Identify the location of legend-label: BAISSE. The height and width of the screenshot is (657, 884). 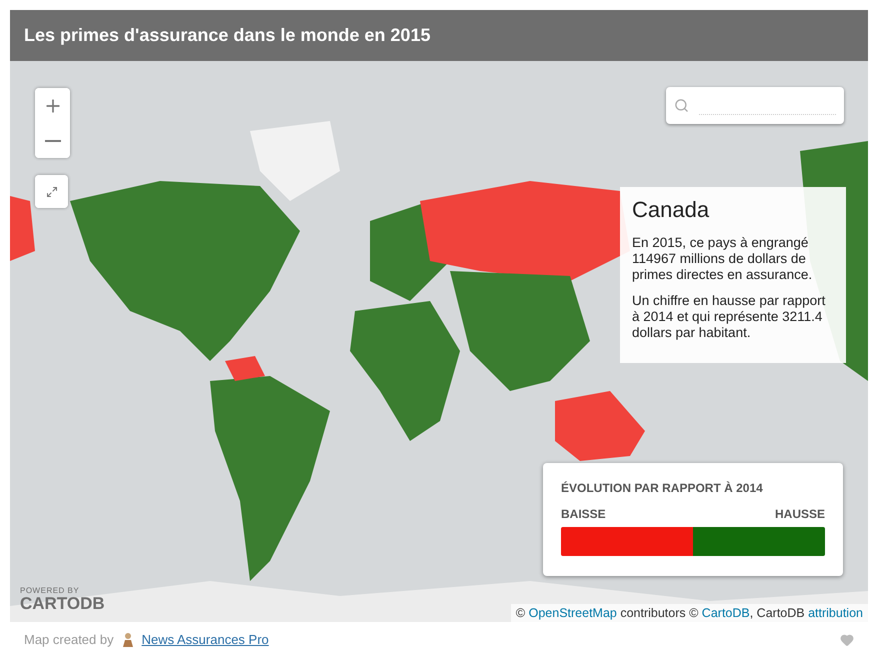
(583, 514).